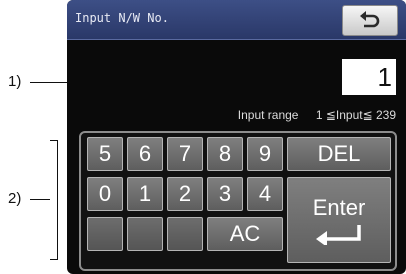 This screenshot has height=274, width=406. Describe the element at coordinates (268, 115) in the screenshot. I see `range-label: Input range` at that location.